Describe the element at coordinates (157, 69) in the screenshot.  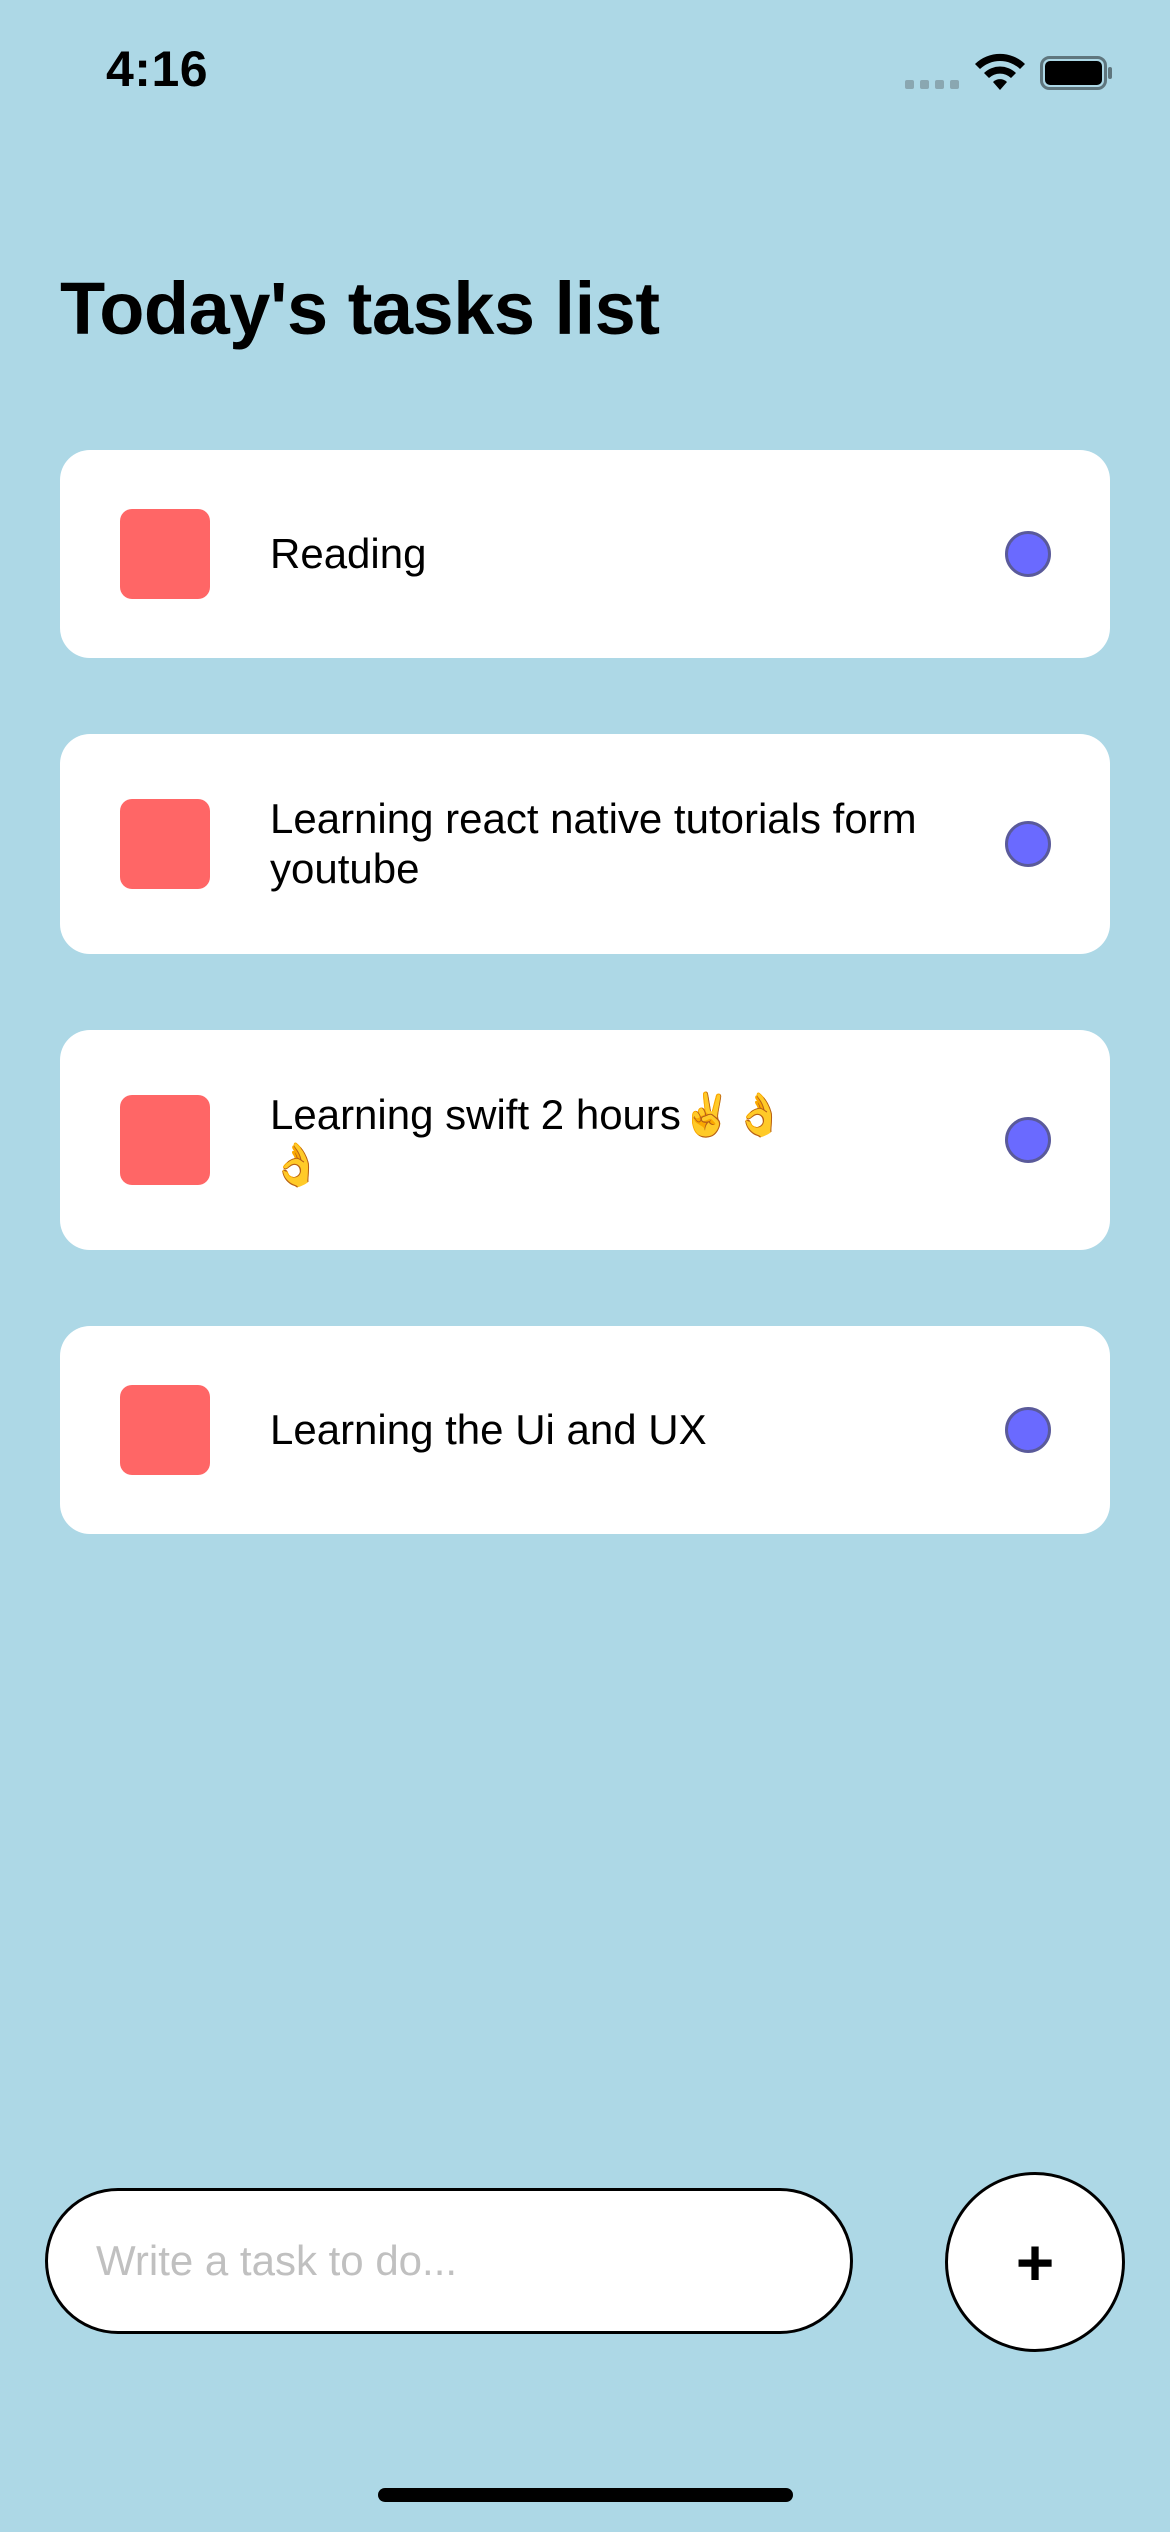
I see `status-time: 4:16` at that location.